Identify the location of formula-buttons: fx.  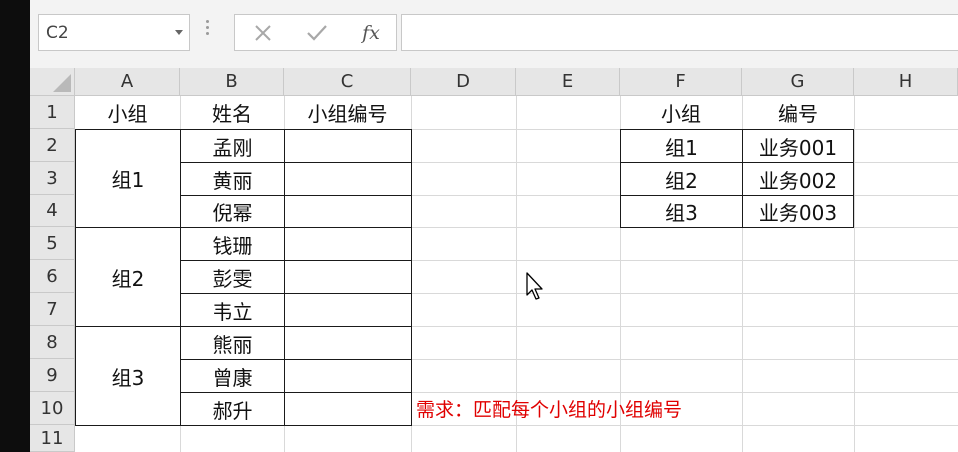
(315, 32).